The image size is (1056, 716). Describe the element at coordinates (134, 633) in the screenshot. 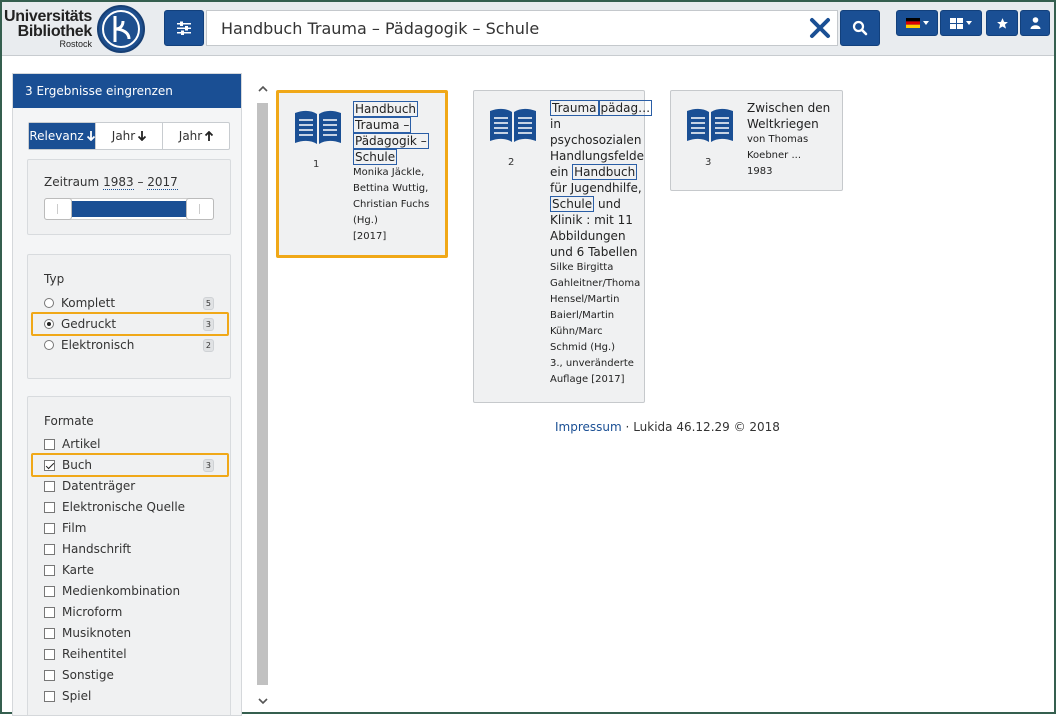

I see `format-option-musiknoten: Musiknoten` at that location.